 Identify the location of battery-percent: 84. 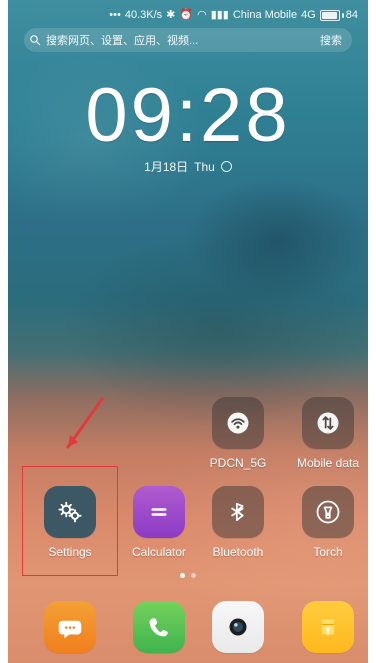
(351, 15).